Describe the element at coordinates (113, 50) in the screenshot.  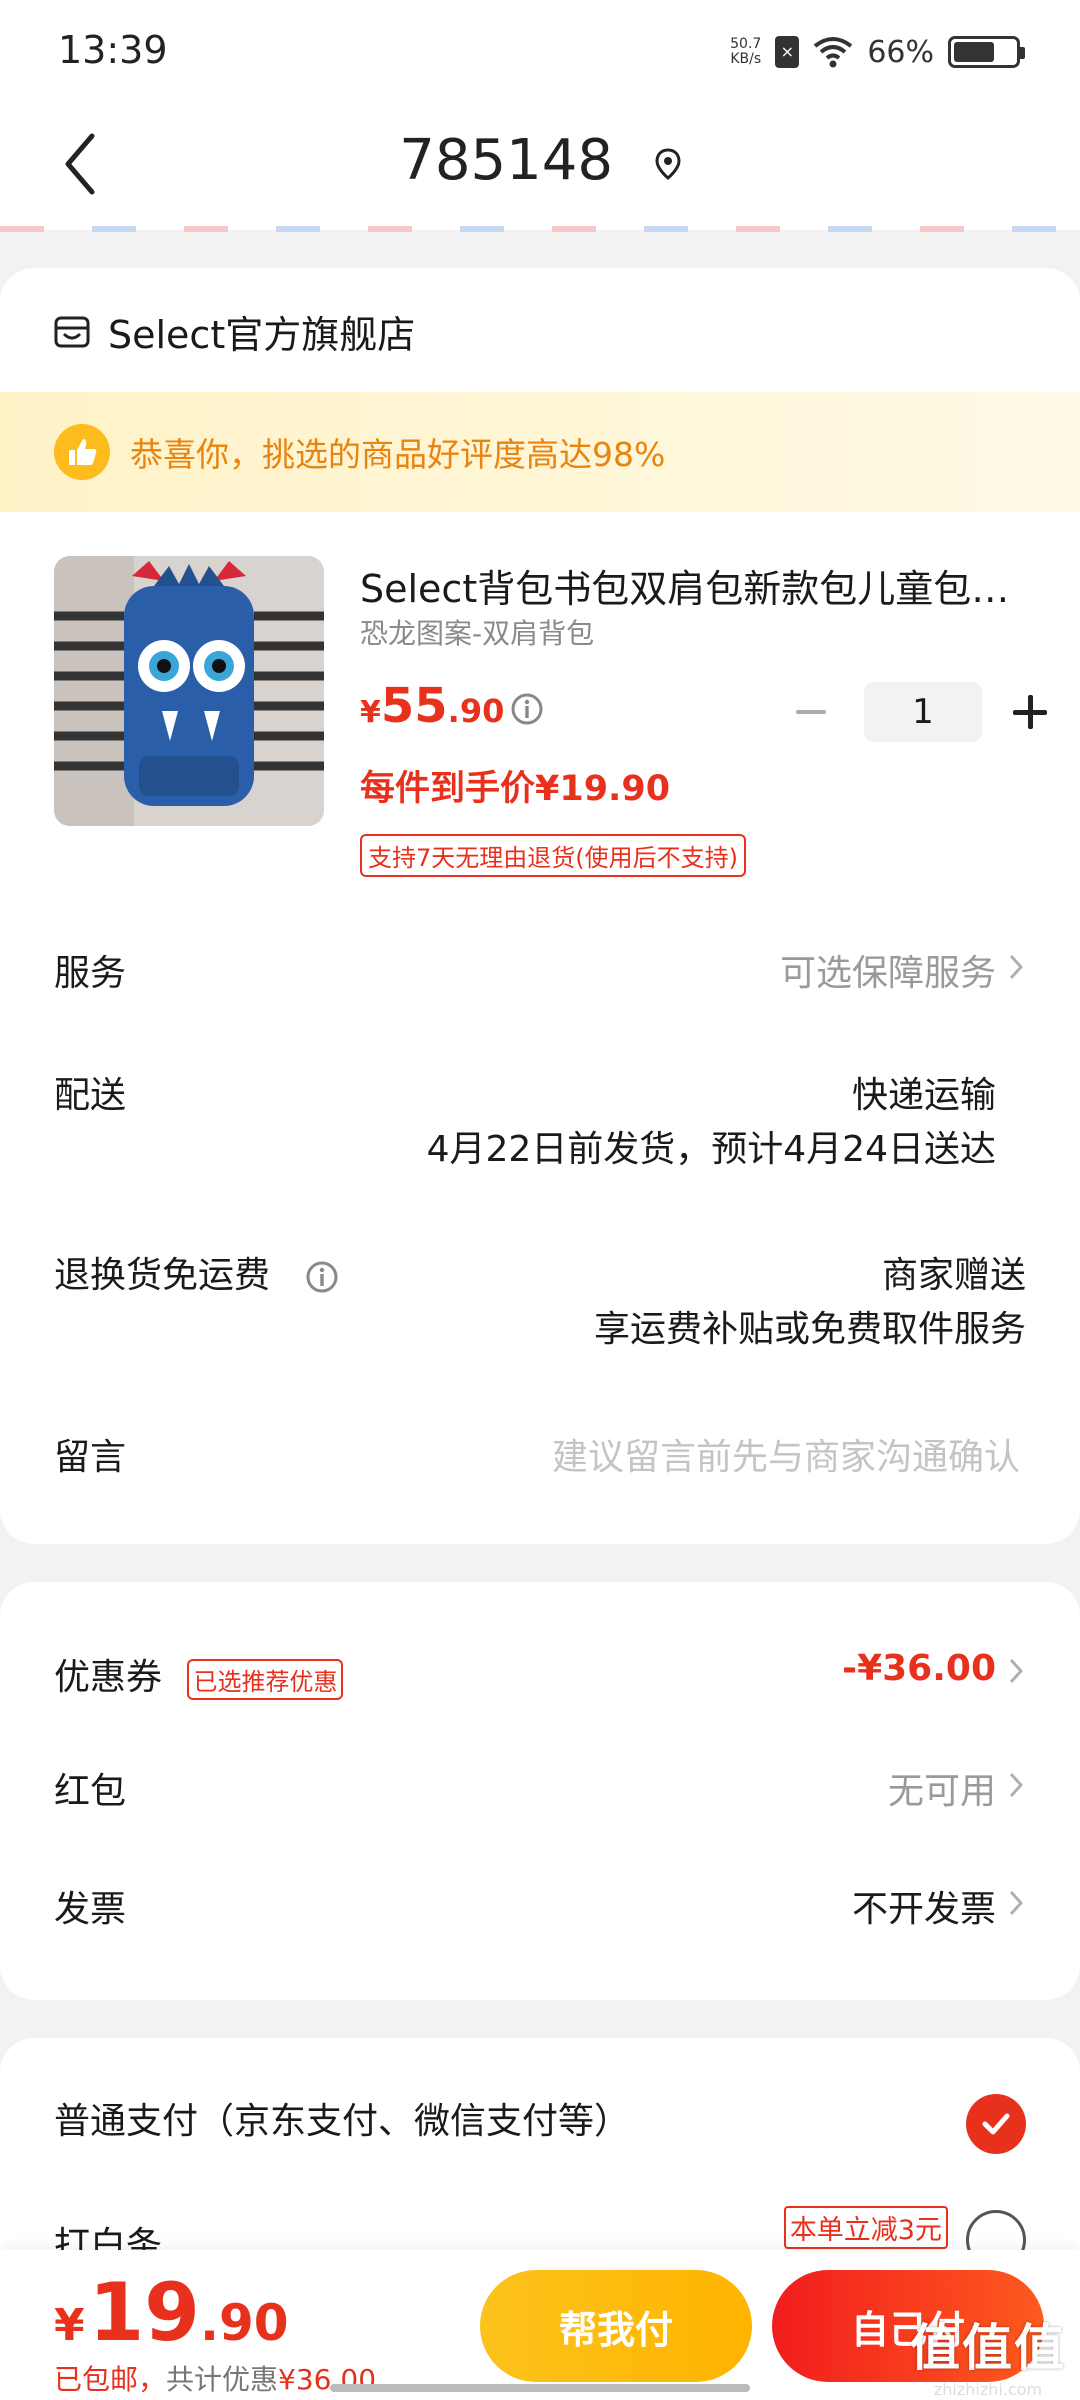
I see `status-time: 13:39` at that location.